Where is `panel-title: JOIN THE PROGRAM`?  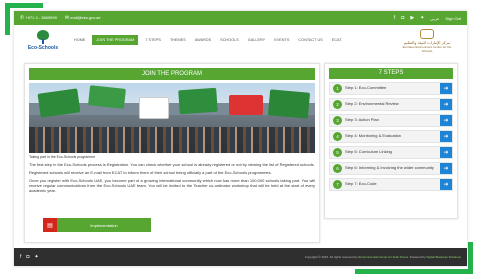
panel-title: JOIN THE PROGRAM is located at coordinates (172, 74).